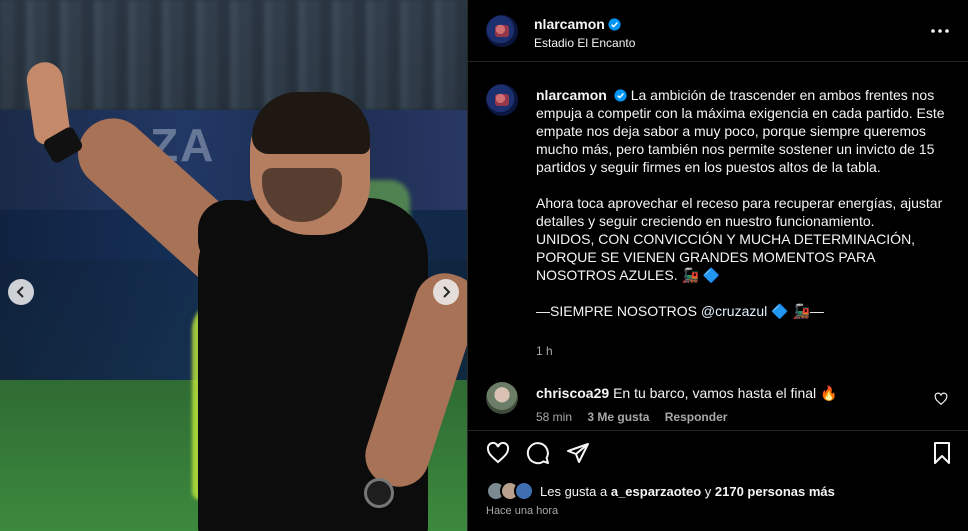  Describe the element at coordinates (311, 123) in the screenshot. I see `coach-hair` at that location.